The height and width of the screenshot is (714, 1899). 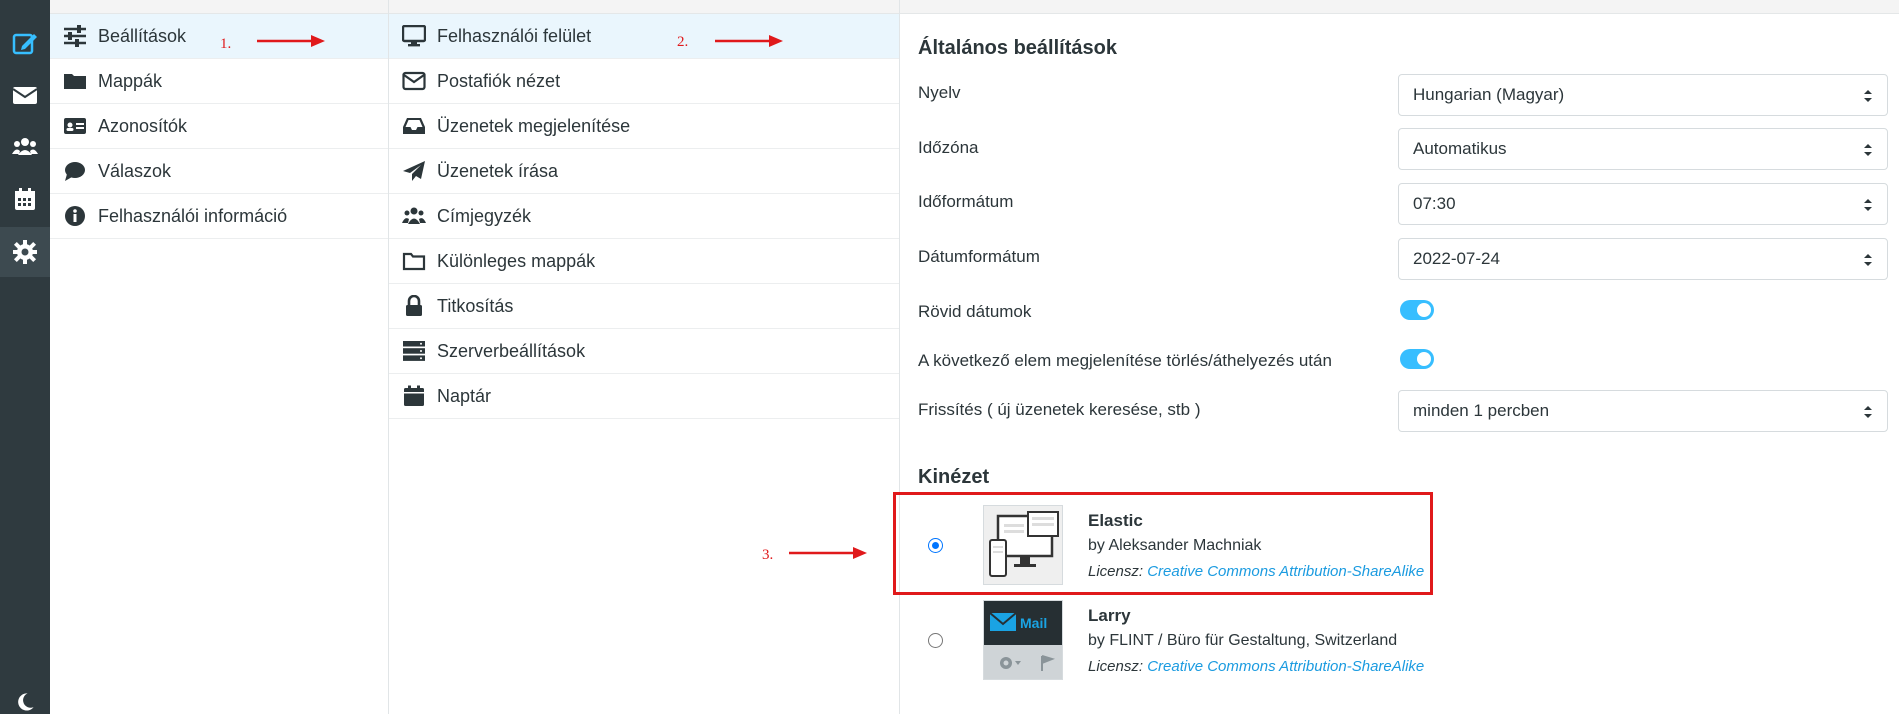 I want to click on mail-button, so click(x=25, y=95).